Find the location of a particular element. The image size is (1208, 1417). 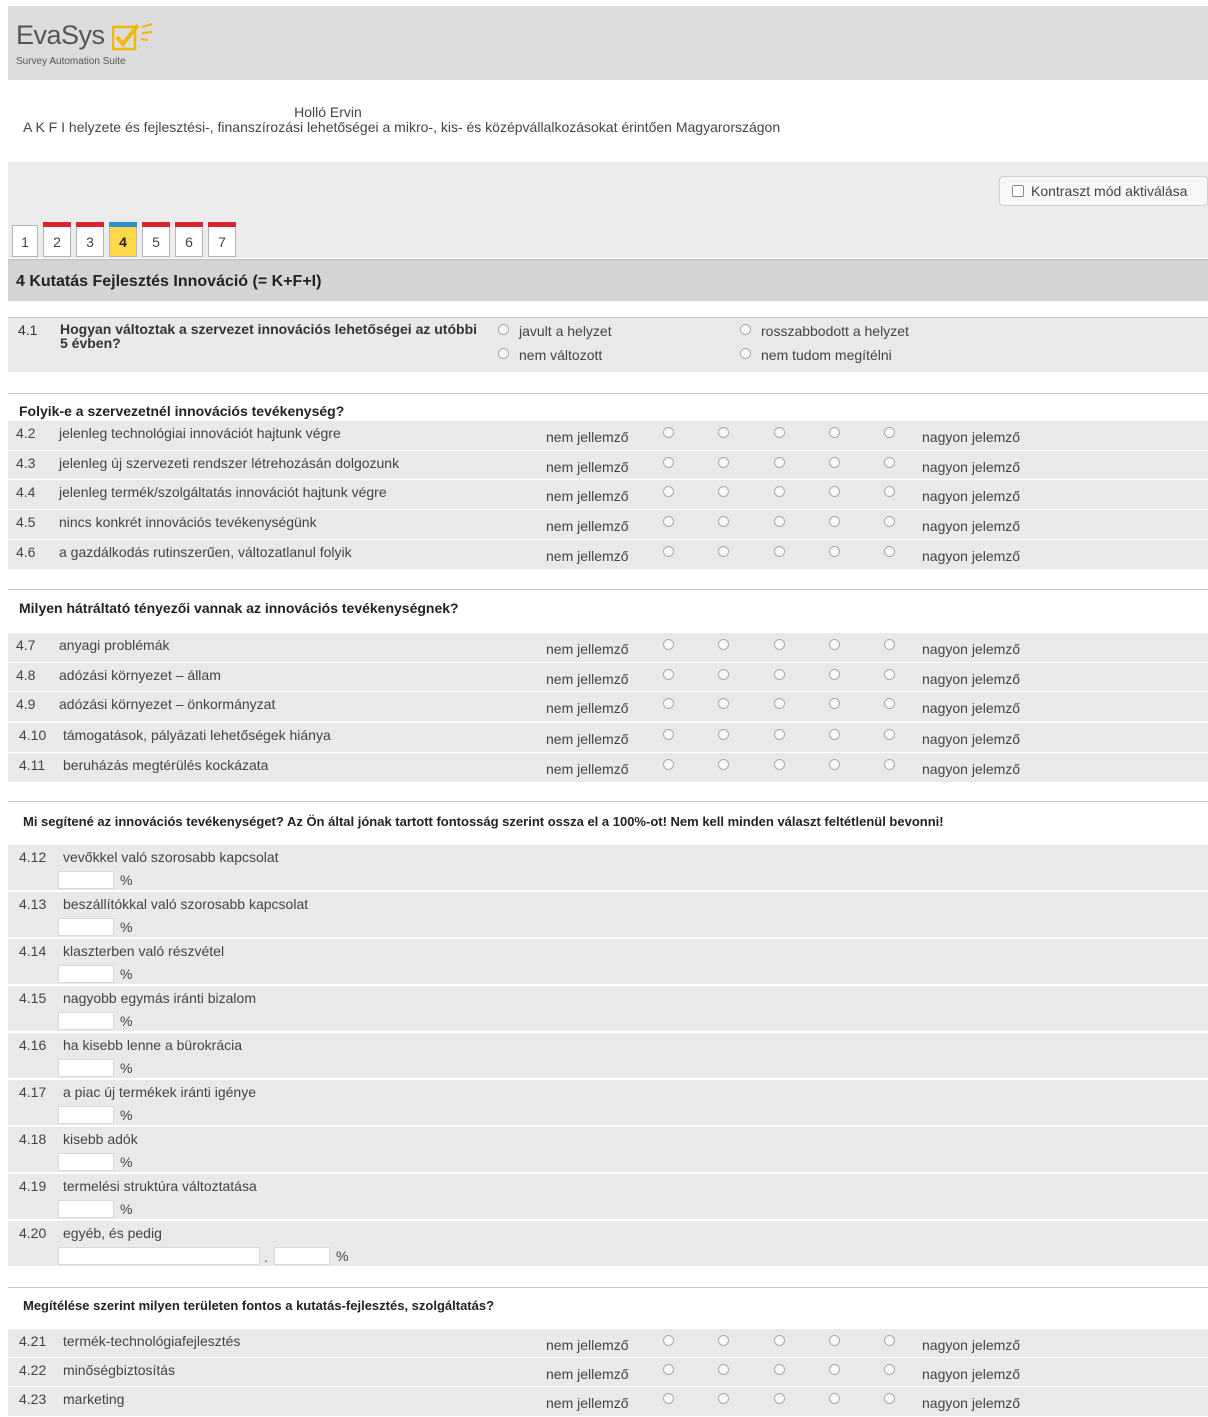

option-nem-valtozott: nem változott is located at coordinates (550, 355).